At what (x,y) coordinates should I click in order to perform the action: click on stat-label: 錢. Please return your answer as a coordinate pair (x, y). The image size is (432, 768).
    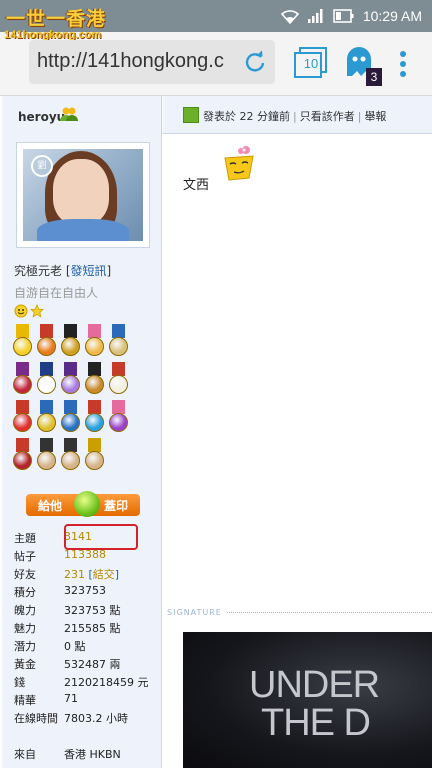
    Looking at the image, I should click on (19, 682).